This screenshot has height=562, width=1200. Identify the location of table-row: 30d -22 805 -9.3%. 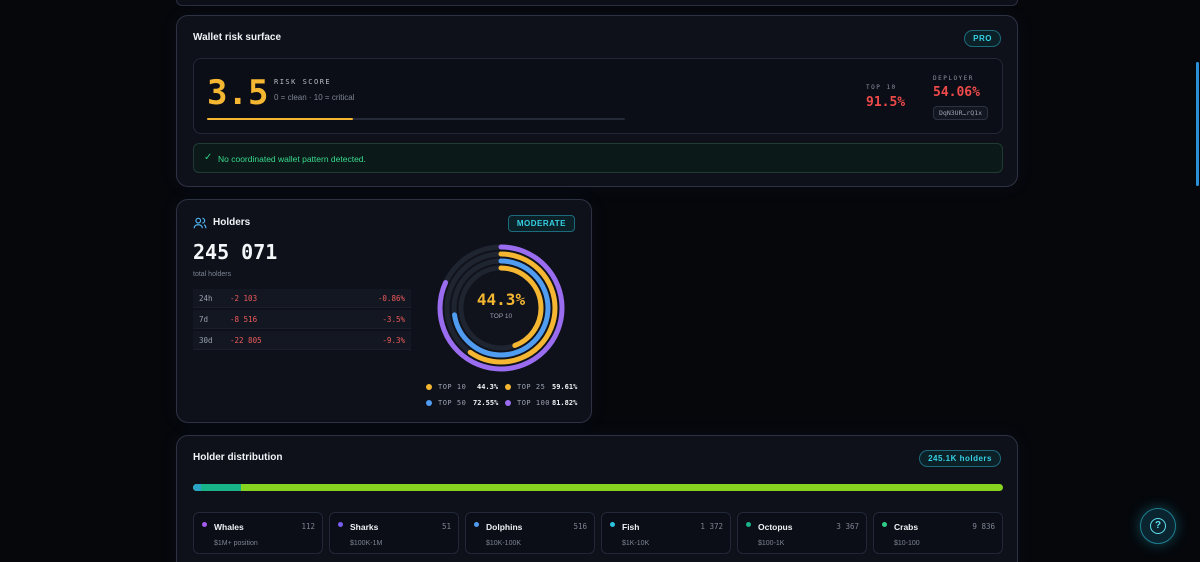
(302, 340).